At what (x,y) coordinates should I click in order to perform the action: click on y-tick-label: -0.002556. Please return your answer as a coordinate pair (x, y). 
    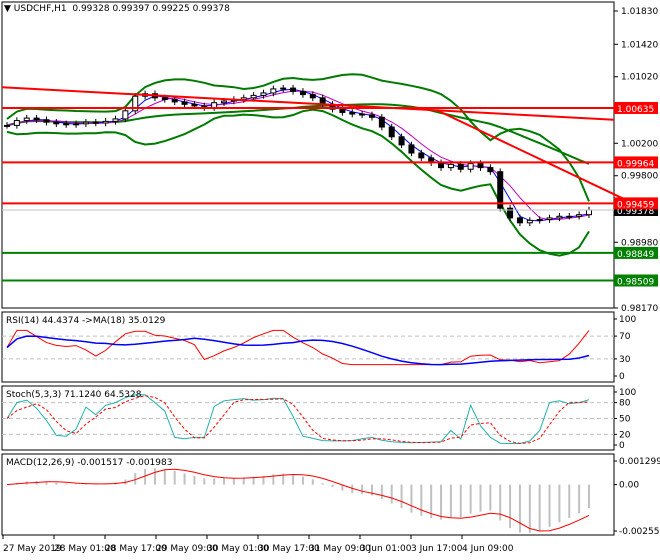
    Looking at the image, I should click on (639, 532).